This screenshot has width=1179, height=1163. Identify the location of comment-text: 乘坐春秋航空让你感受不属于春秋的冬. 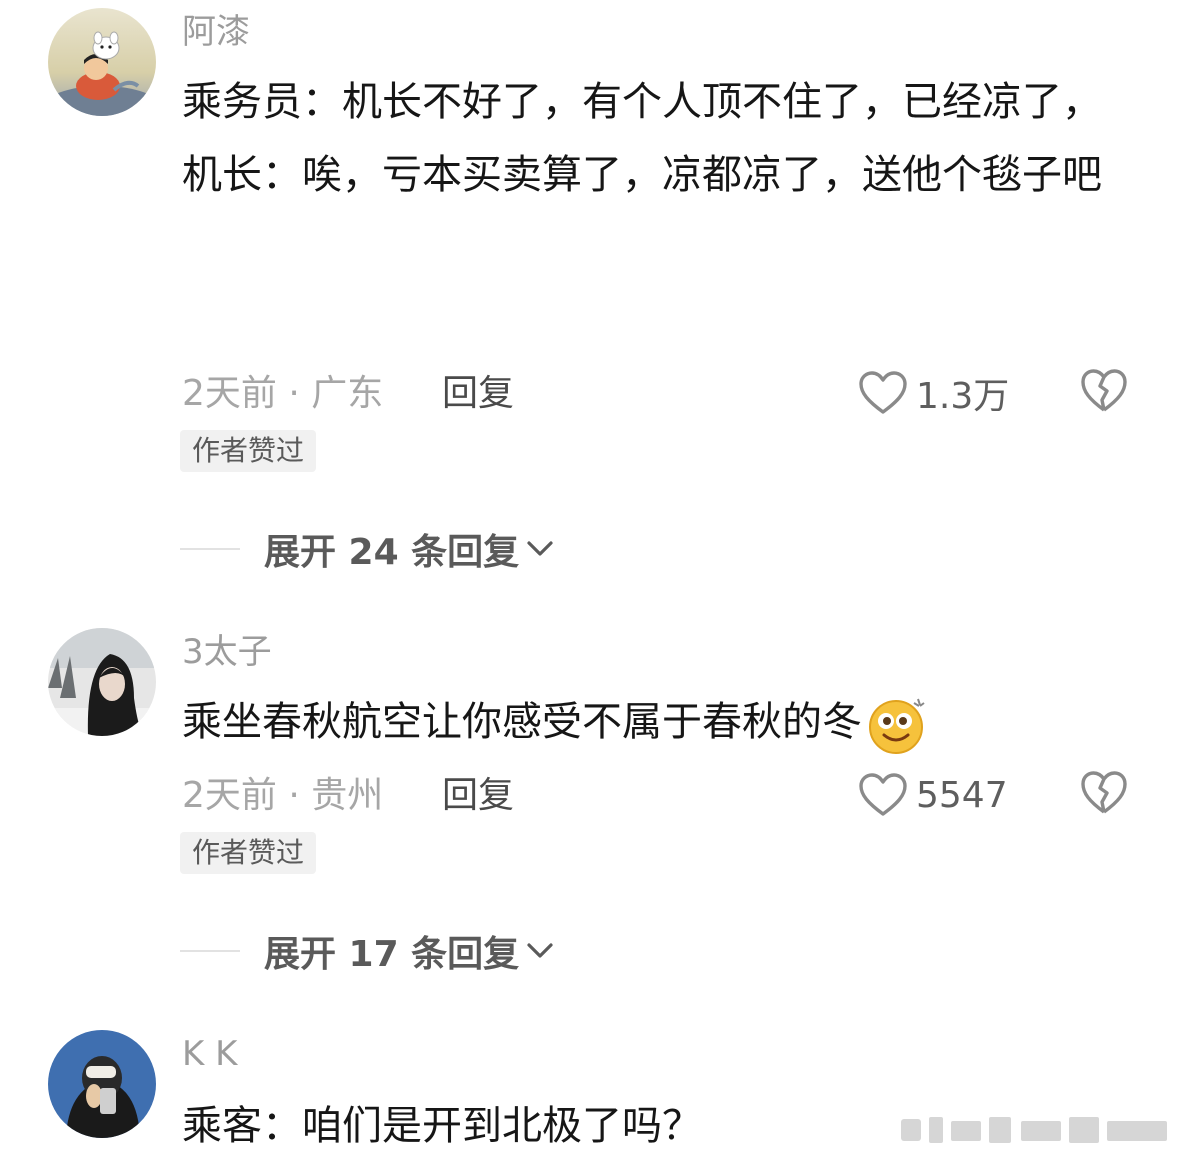
(652, 722).